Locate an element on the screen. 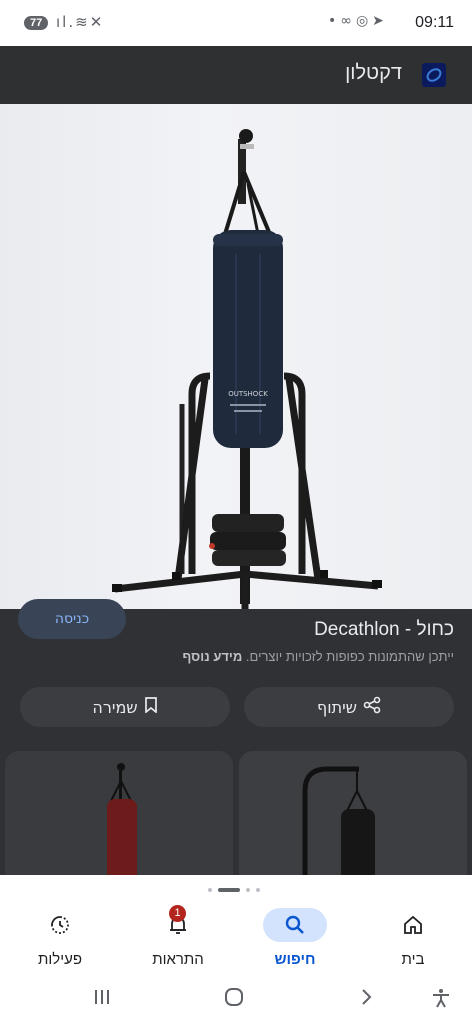  battery-badge: 77 is located at coordinates (36, 23).